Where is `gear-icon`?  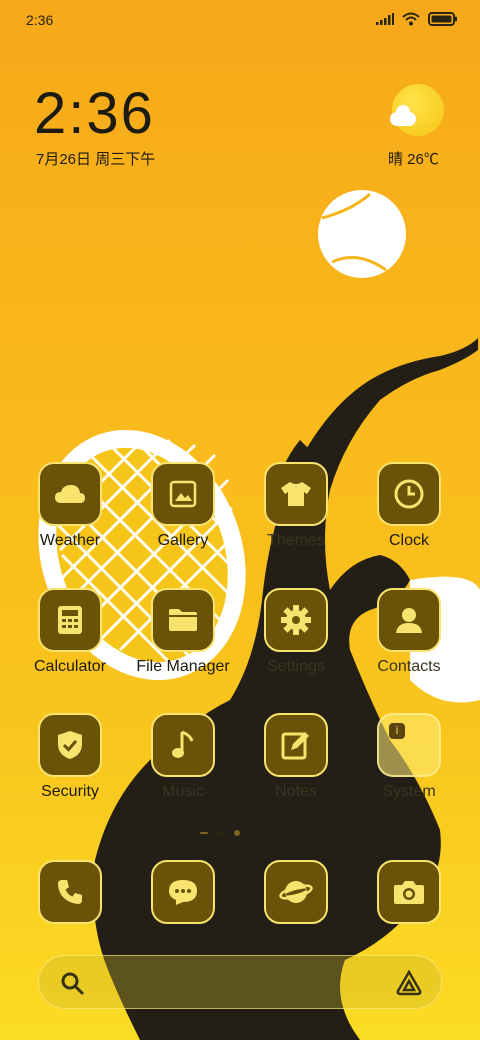 gear-icon is located at coordinates (296, 620).